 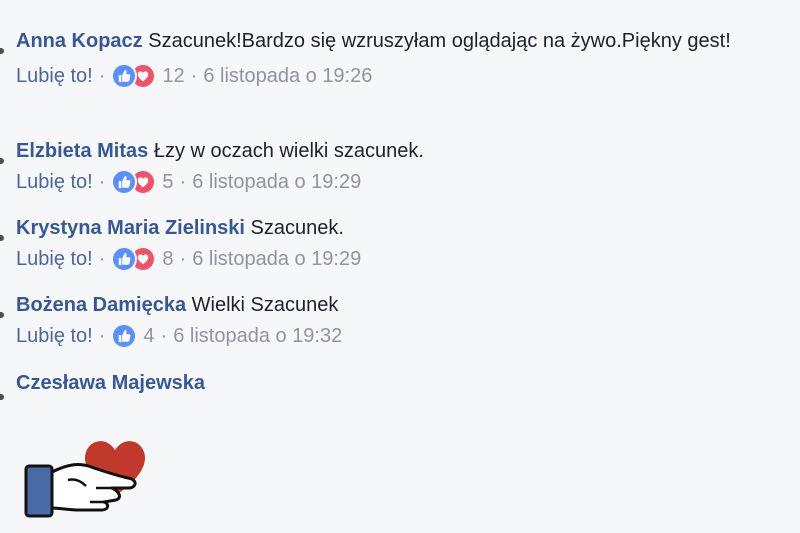 What do you see at coordinates (39, 491) in the screenshot?
I see `sleeve-cuff` at bounding box center [39, 491].